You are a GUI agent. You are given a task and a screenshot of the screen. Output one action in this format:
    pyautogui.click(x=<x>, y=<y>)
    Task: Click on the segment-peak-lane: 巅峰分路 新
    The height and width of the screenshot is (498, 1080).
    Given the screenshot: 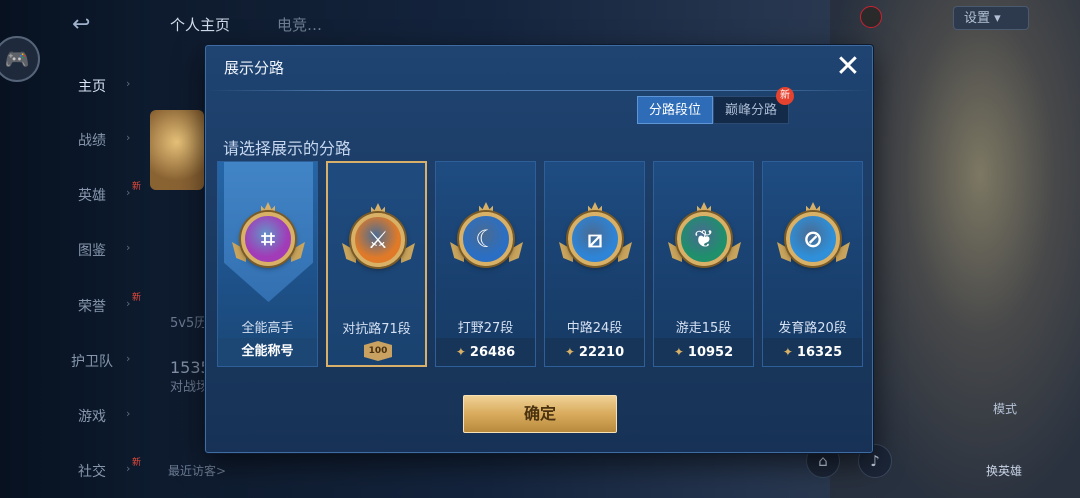 What is the action you would take?
    pyautogui.click(x=754, y=105)
    